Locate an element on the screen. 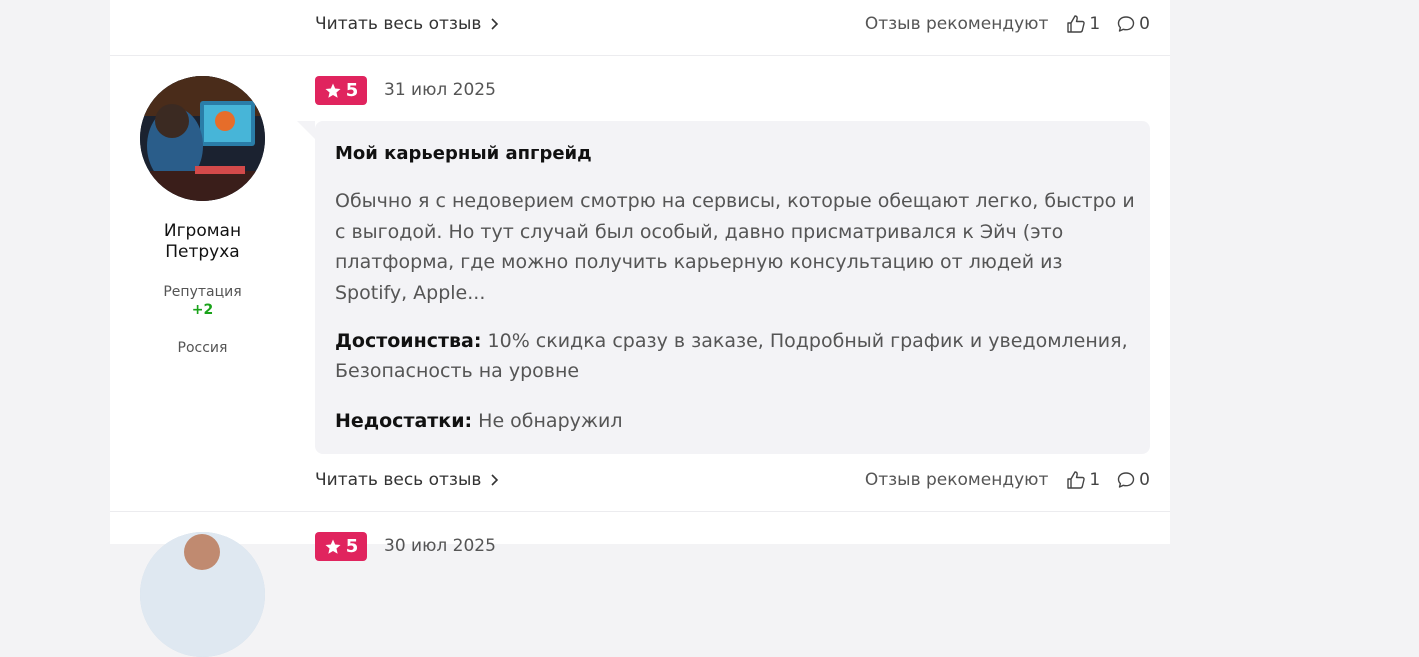 Image resolution: width=1419 pixels, height=657 pixels. pros-label: Достоинства: is located at coordinates (408, 341).